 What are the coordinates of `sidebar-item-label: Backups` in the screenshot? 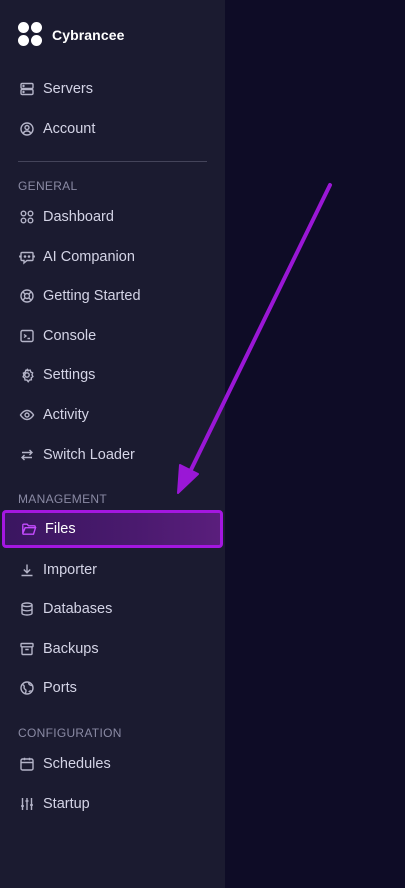 It's located at (71, 649).